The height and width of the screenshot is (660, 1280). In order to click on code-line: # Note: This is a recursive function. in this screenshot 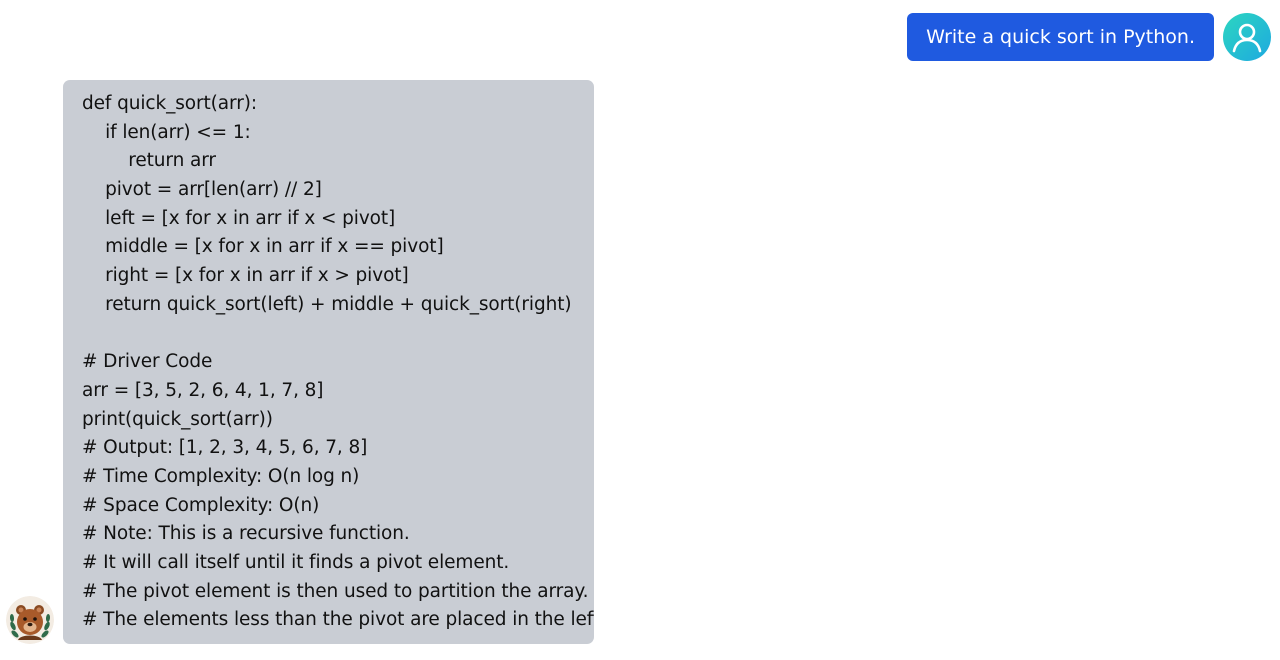, I will do `click(246, 534)`.